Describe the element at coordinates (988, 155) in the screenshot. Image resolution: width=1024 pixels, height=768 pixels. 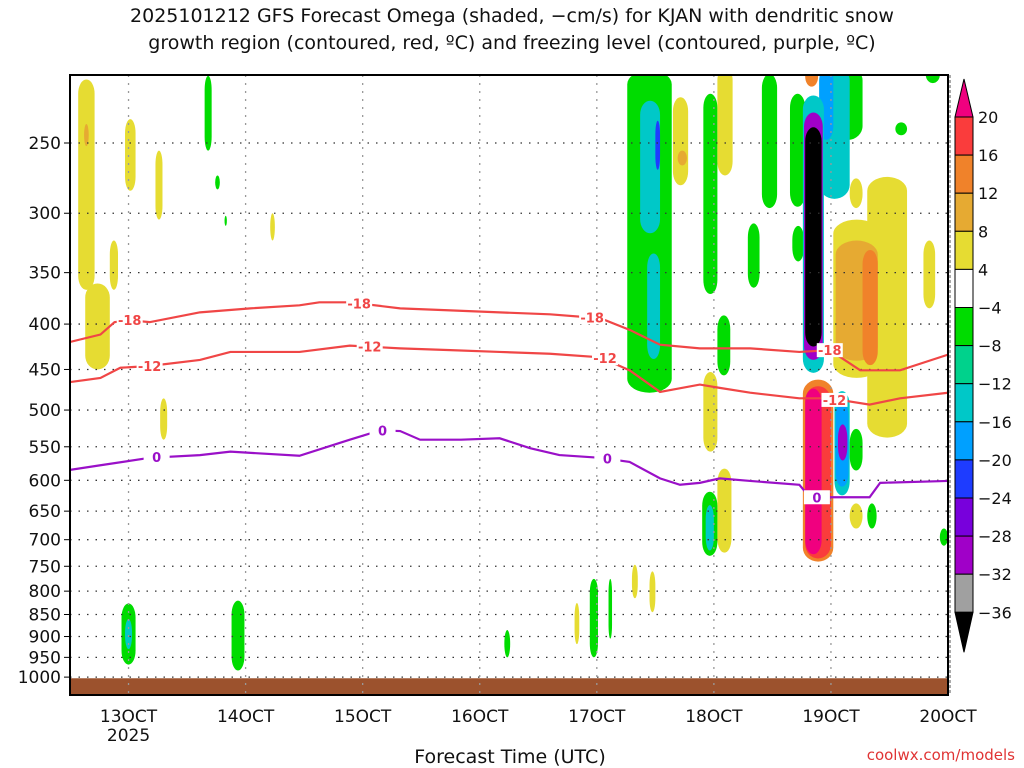
I see `colorbar-label: 16` at that location.